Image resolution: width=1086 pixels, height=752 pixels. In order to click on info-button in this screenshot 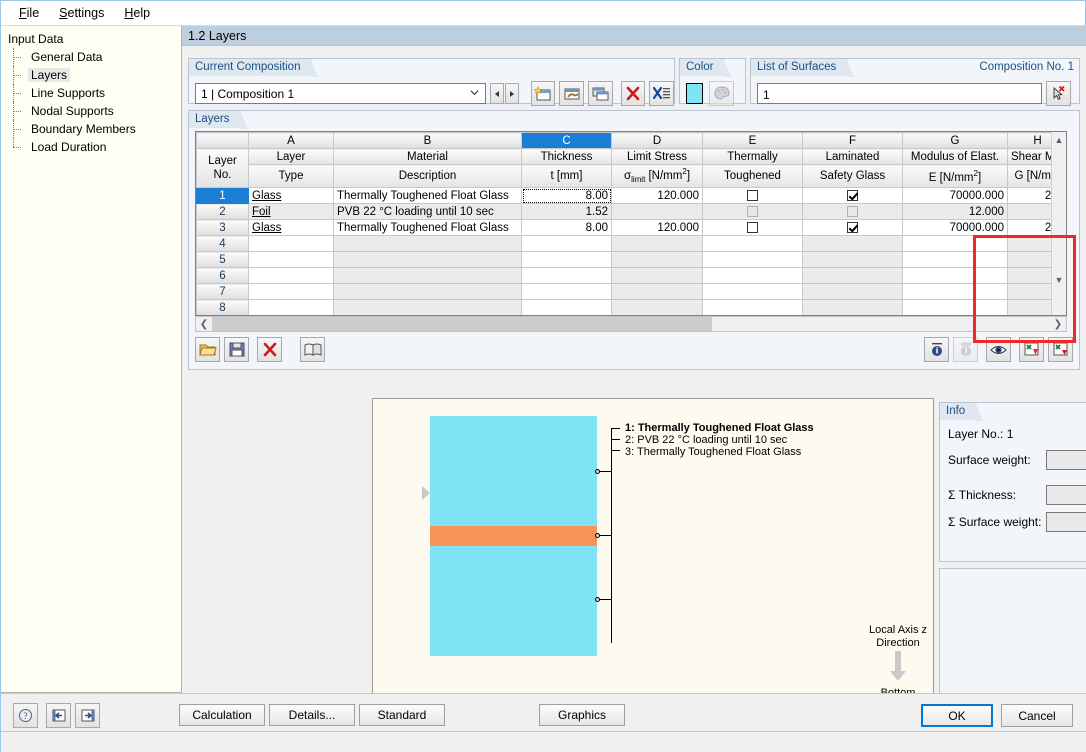, I will do `click(936, 349)`.